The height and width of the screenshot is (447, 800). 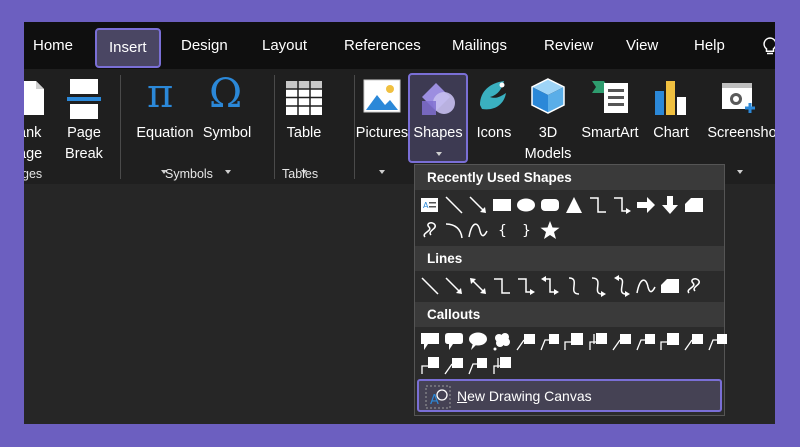 I want to click on page-break-label-2: Break, so click(x=84, y=154).